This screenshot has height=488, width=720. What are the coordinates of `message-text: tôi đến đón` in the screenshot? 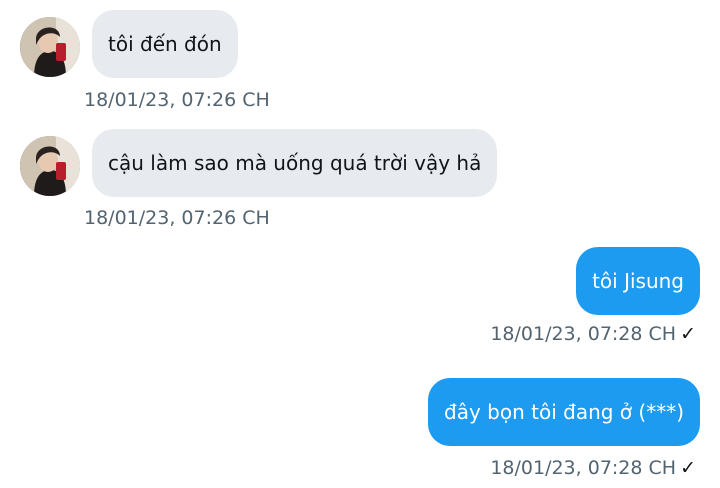 It's located at (165, 44).